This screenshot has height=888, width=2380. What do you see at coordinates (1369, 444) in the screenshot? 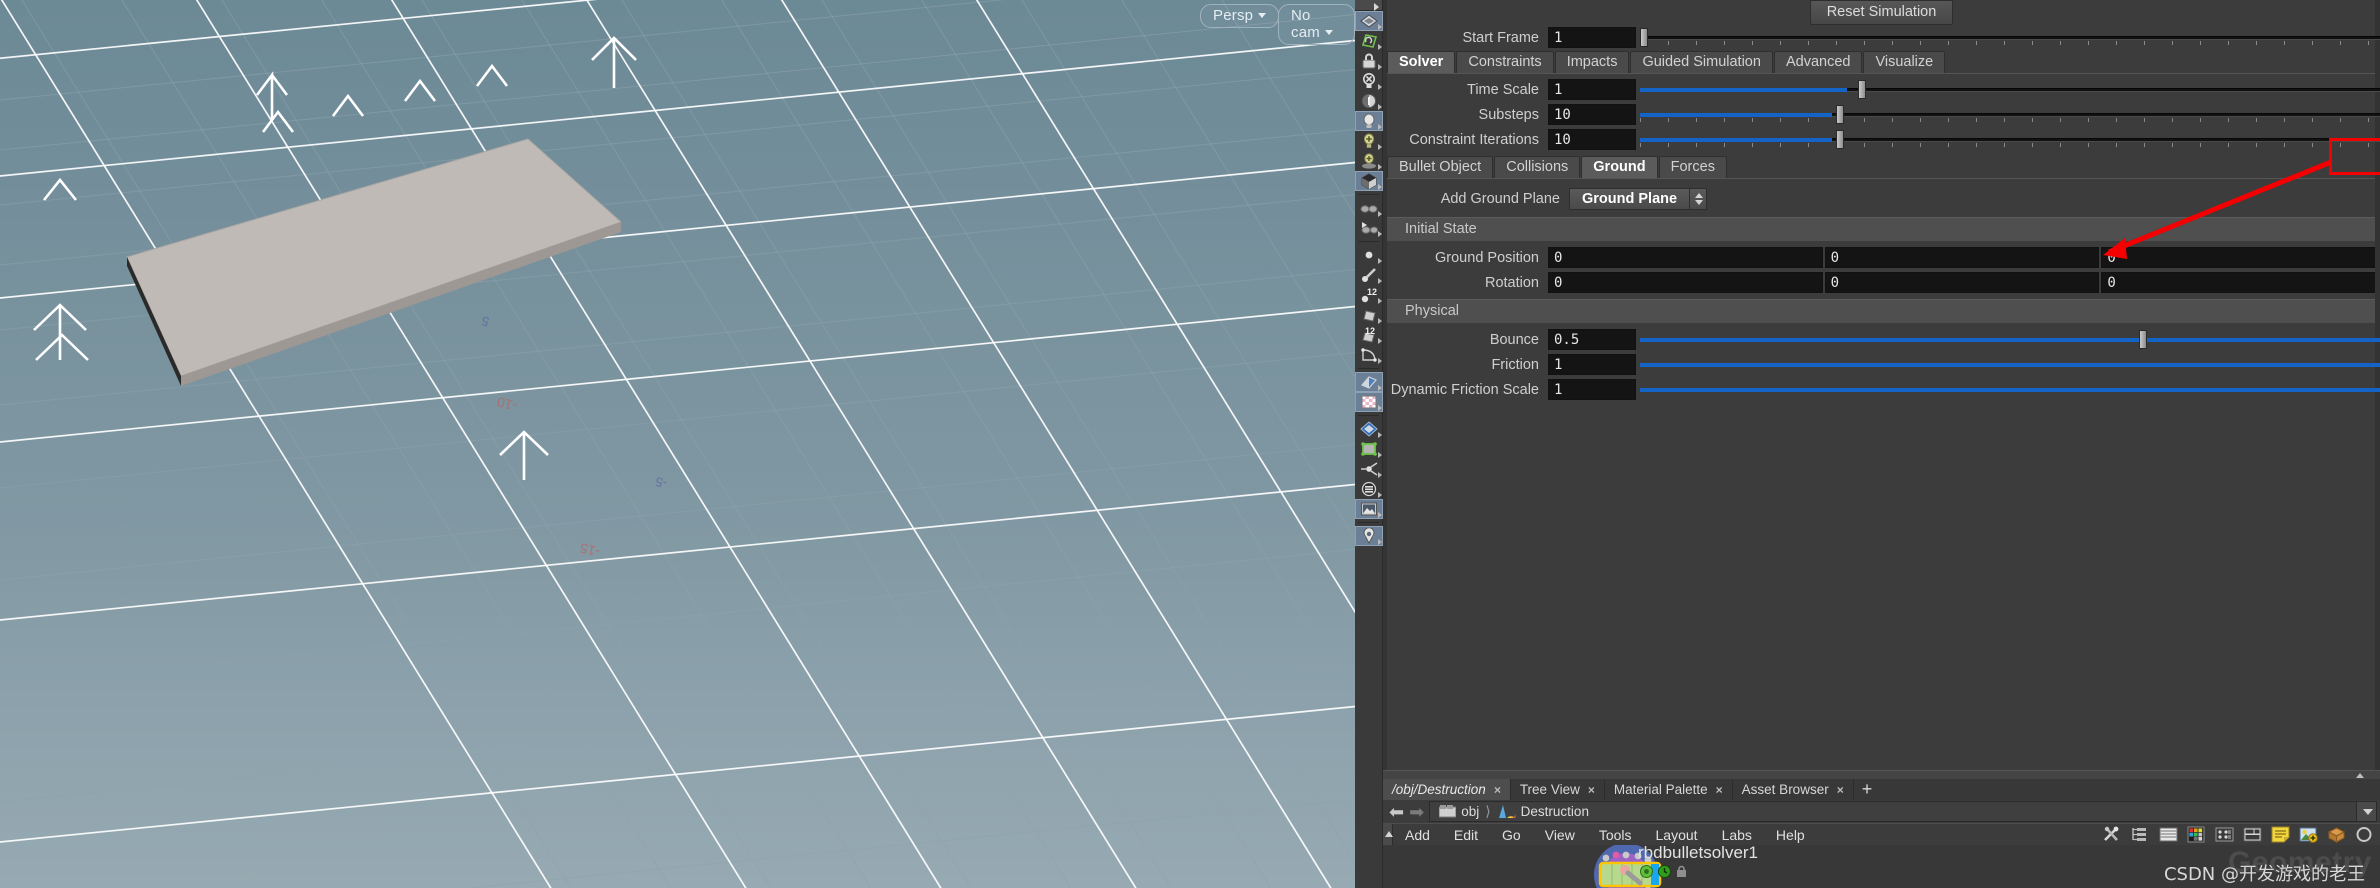
I see `viewport-display-toolbar: 12 12` at bounding box center [1369, 444].